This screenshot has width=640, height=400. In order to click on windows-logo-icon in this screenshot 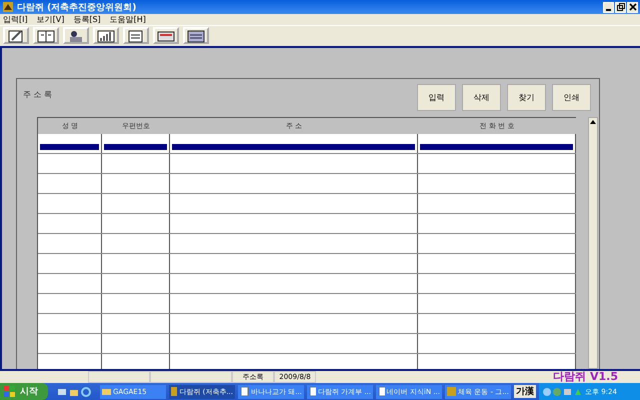, I will do `click(10, 392)`.